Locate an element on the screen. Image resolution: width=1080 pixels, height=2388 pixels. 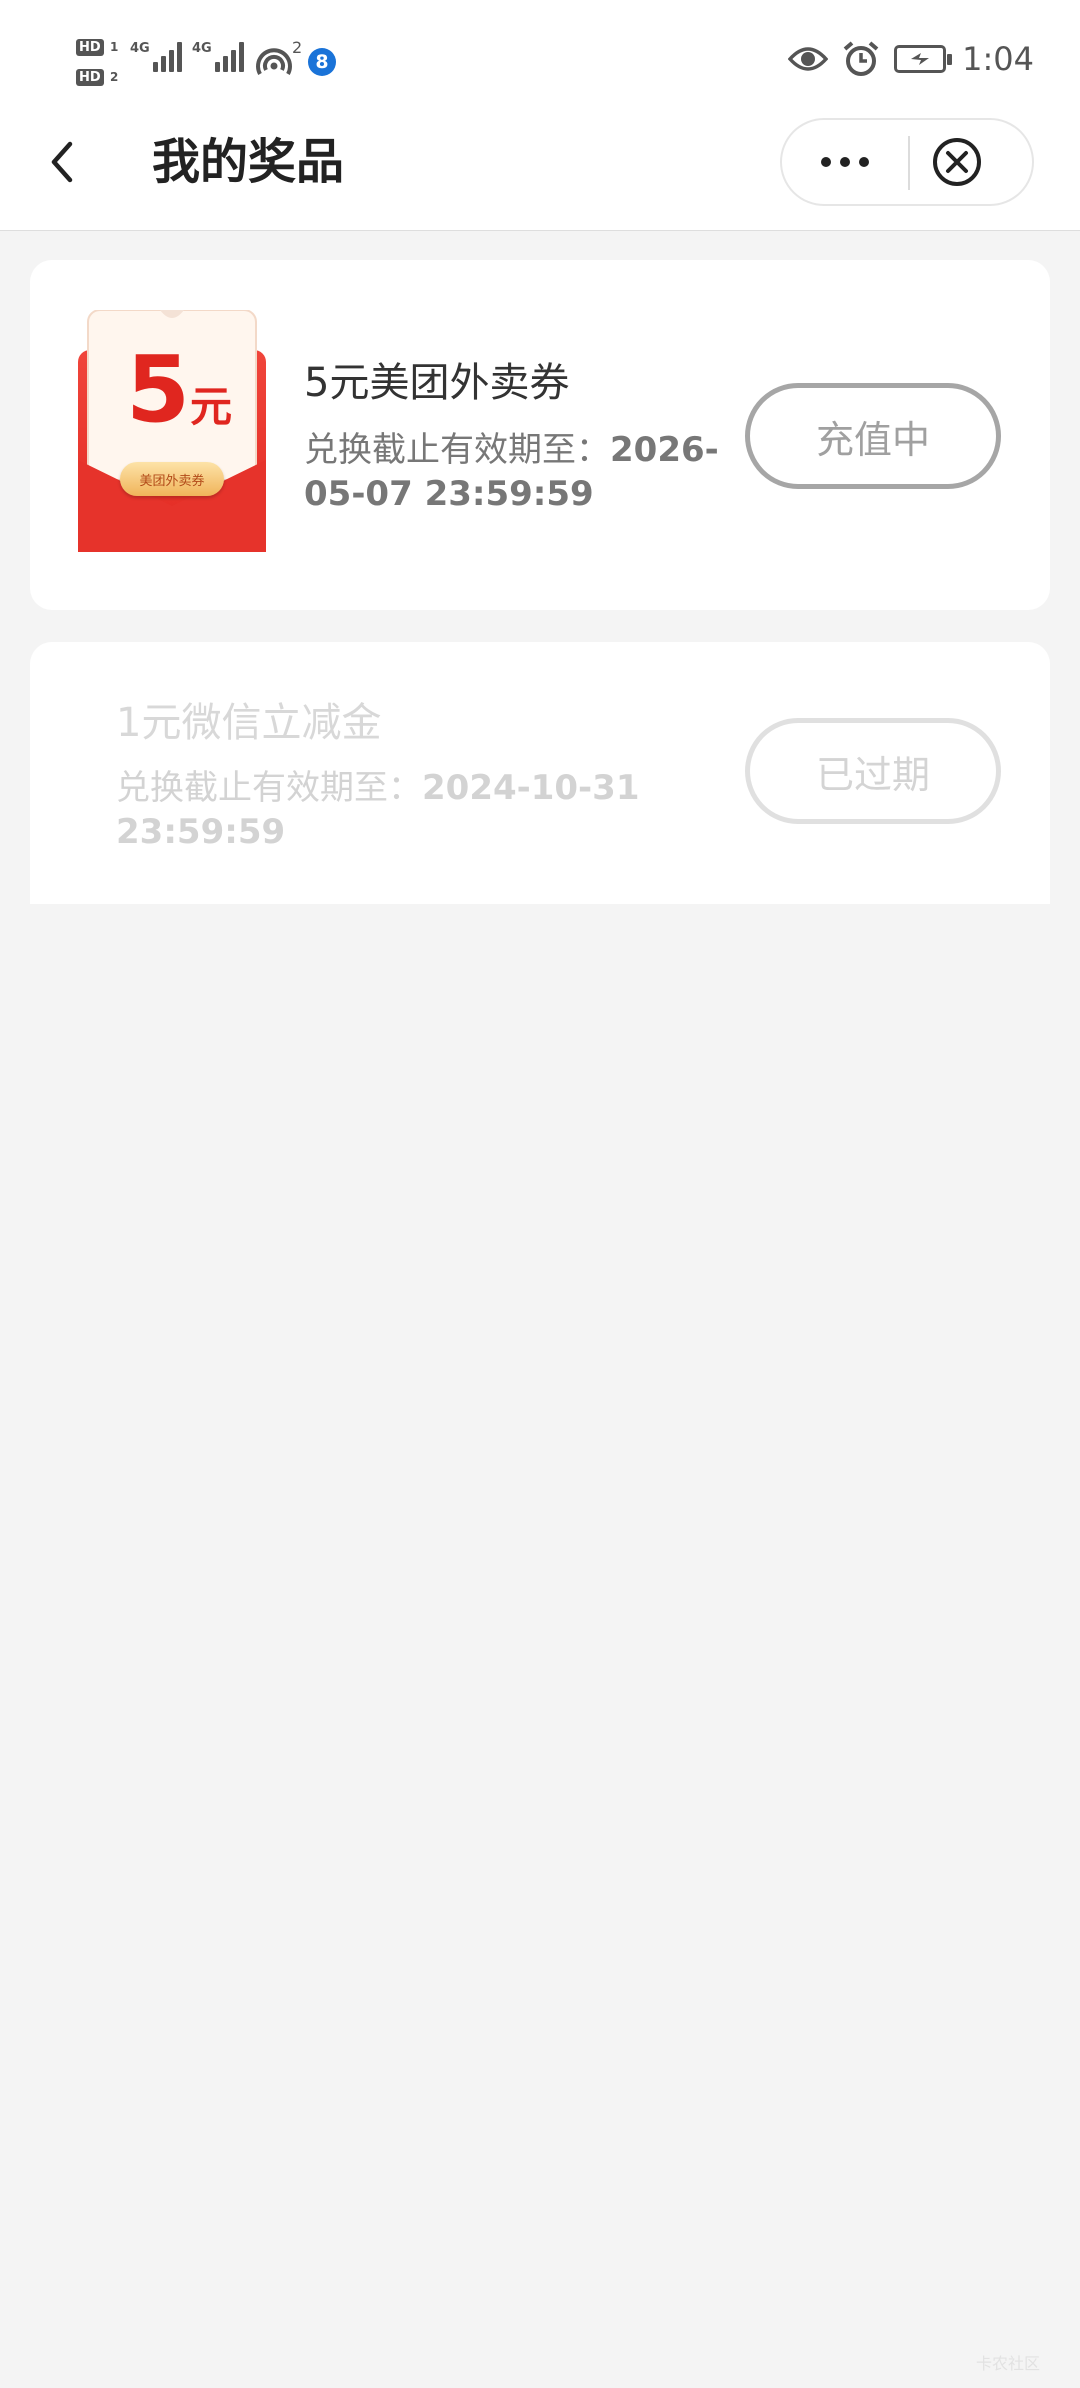
prize-name: 1元微信立减金 is located at coordinates (249, 723).